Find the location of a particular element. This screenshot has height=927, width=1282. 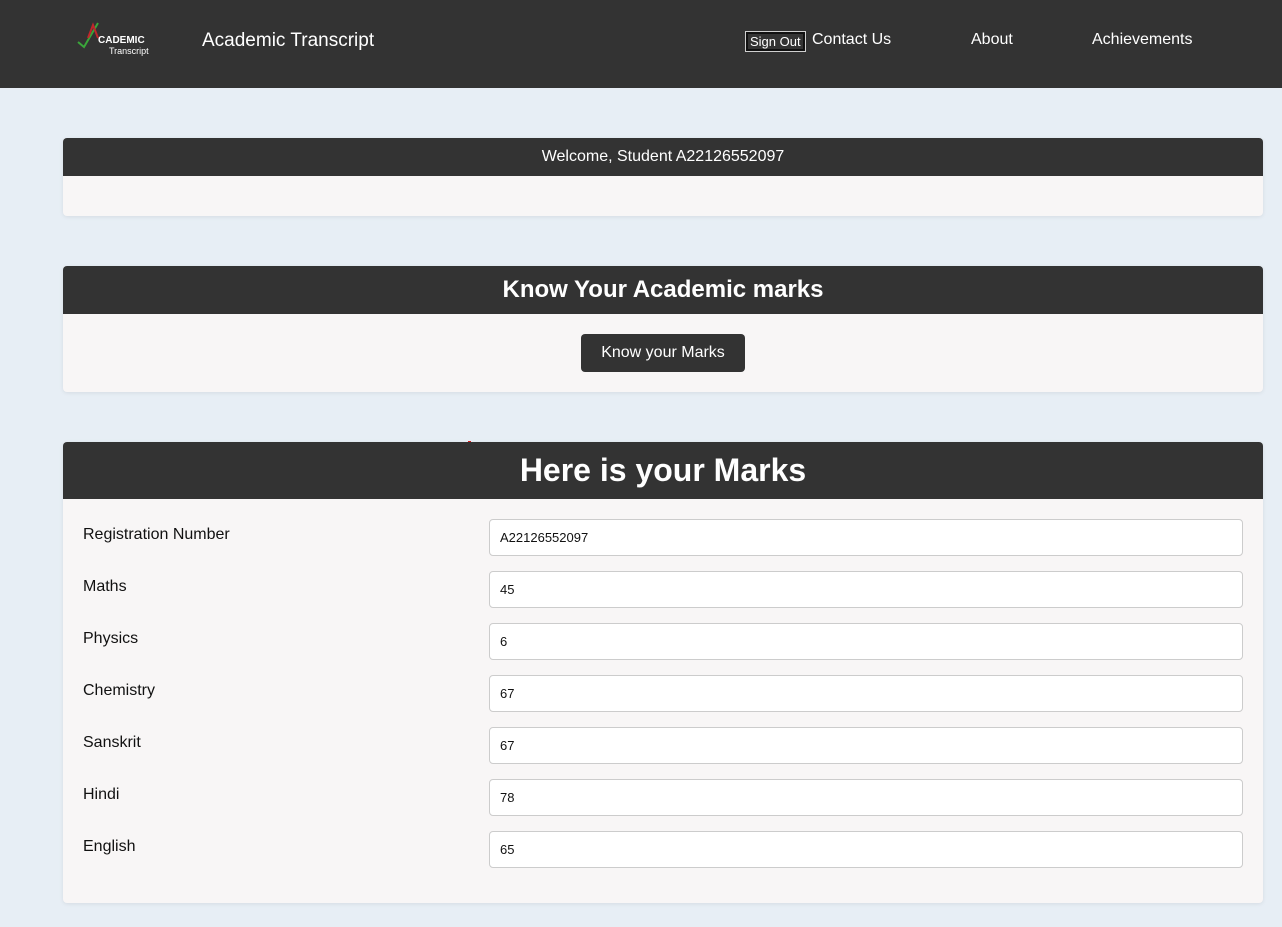

know-your-marks-button: Know your Marks is located at coordinates (663, 353).